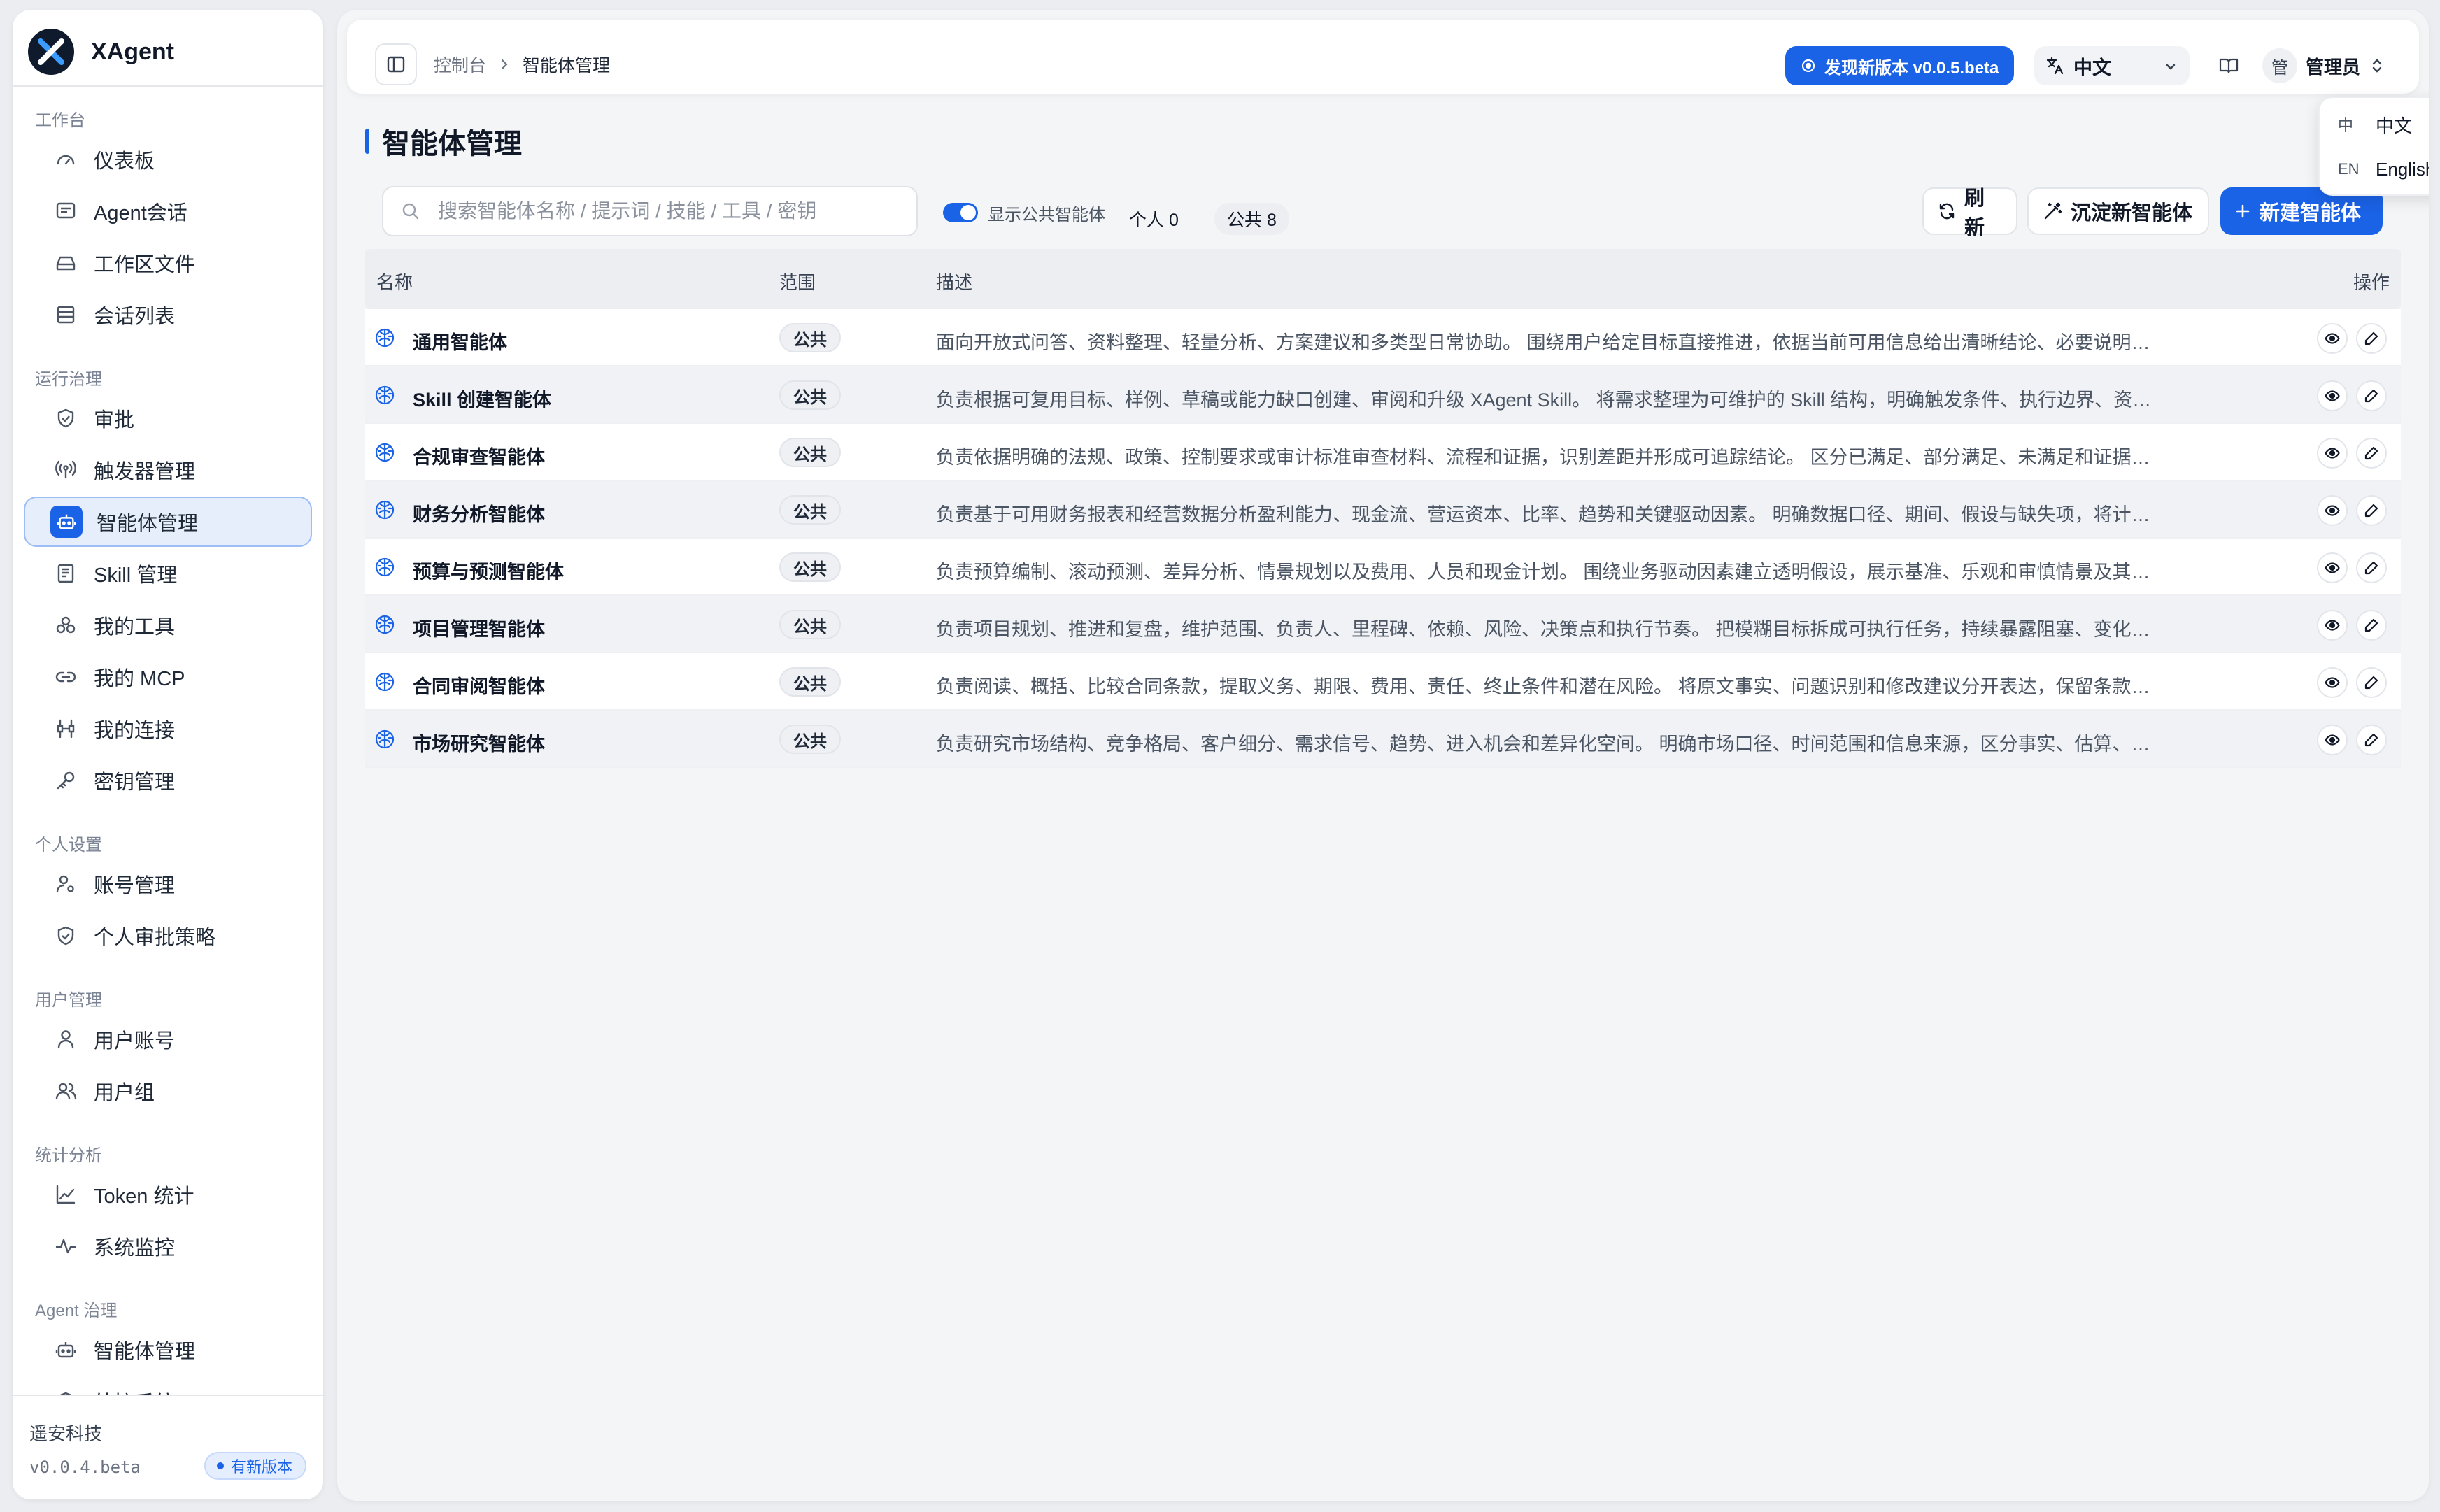  Describe the element at coordinates (124, 1093) in the screenshot. I see `sidebar-item-label: 用户组` at that location.